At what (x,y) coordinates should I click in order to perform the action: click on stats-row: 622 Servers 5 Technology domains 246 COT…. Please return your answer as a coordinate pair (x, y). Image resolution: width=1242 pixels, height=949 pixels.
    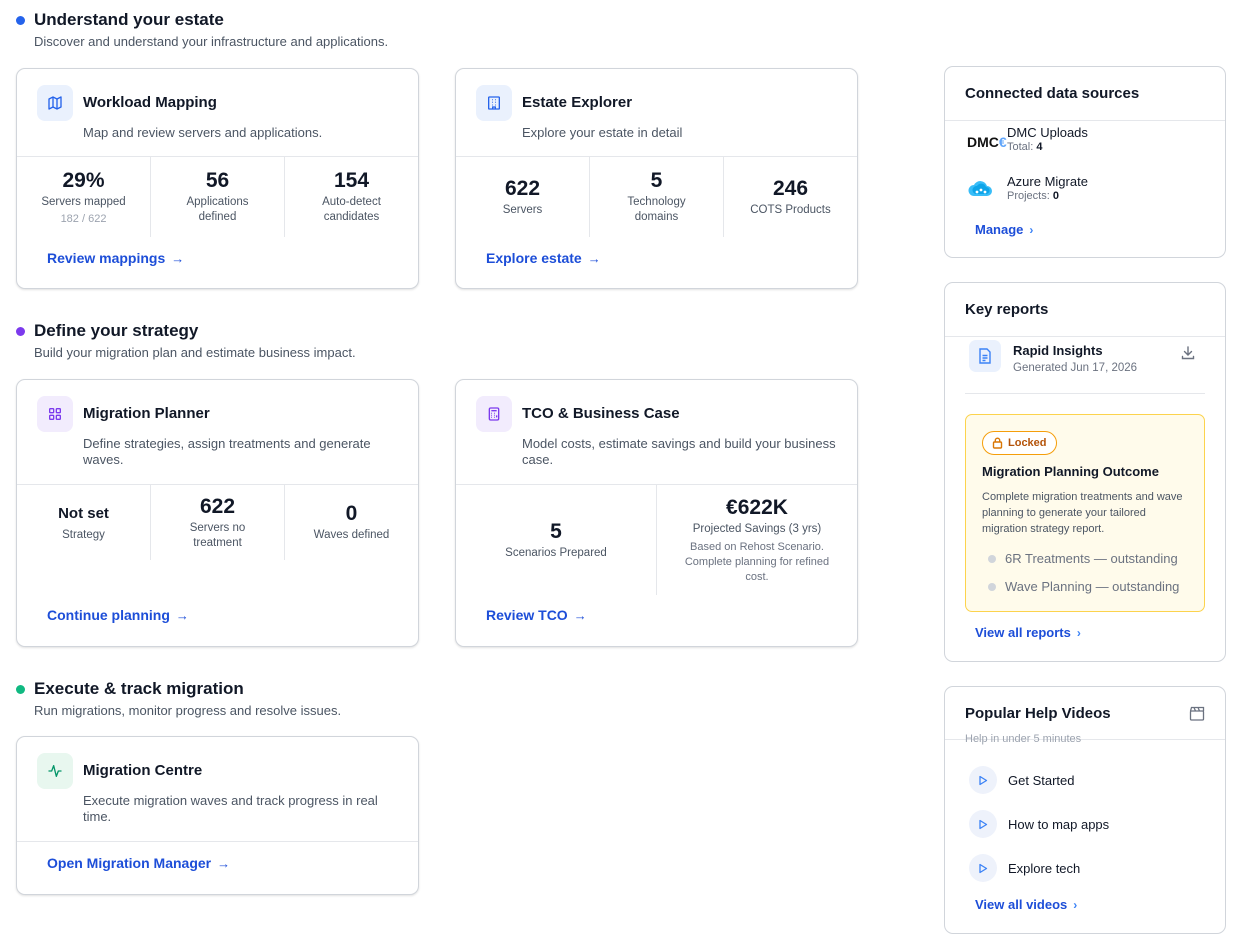
    Looking at the image, I should click on (656, 197).